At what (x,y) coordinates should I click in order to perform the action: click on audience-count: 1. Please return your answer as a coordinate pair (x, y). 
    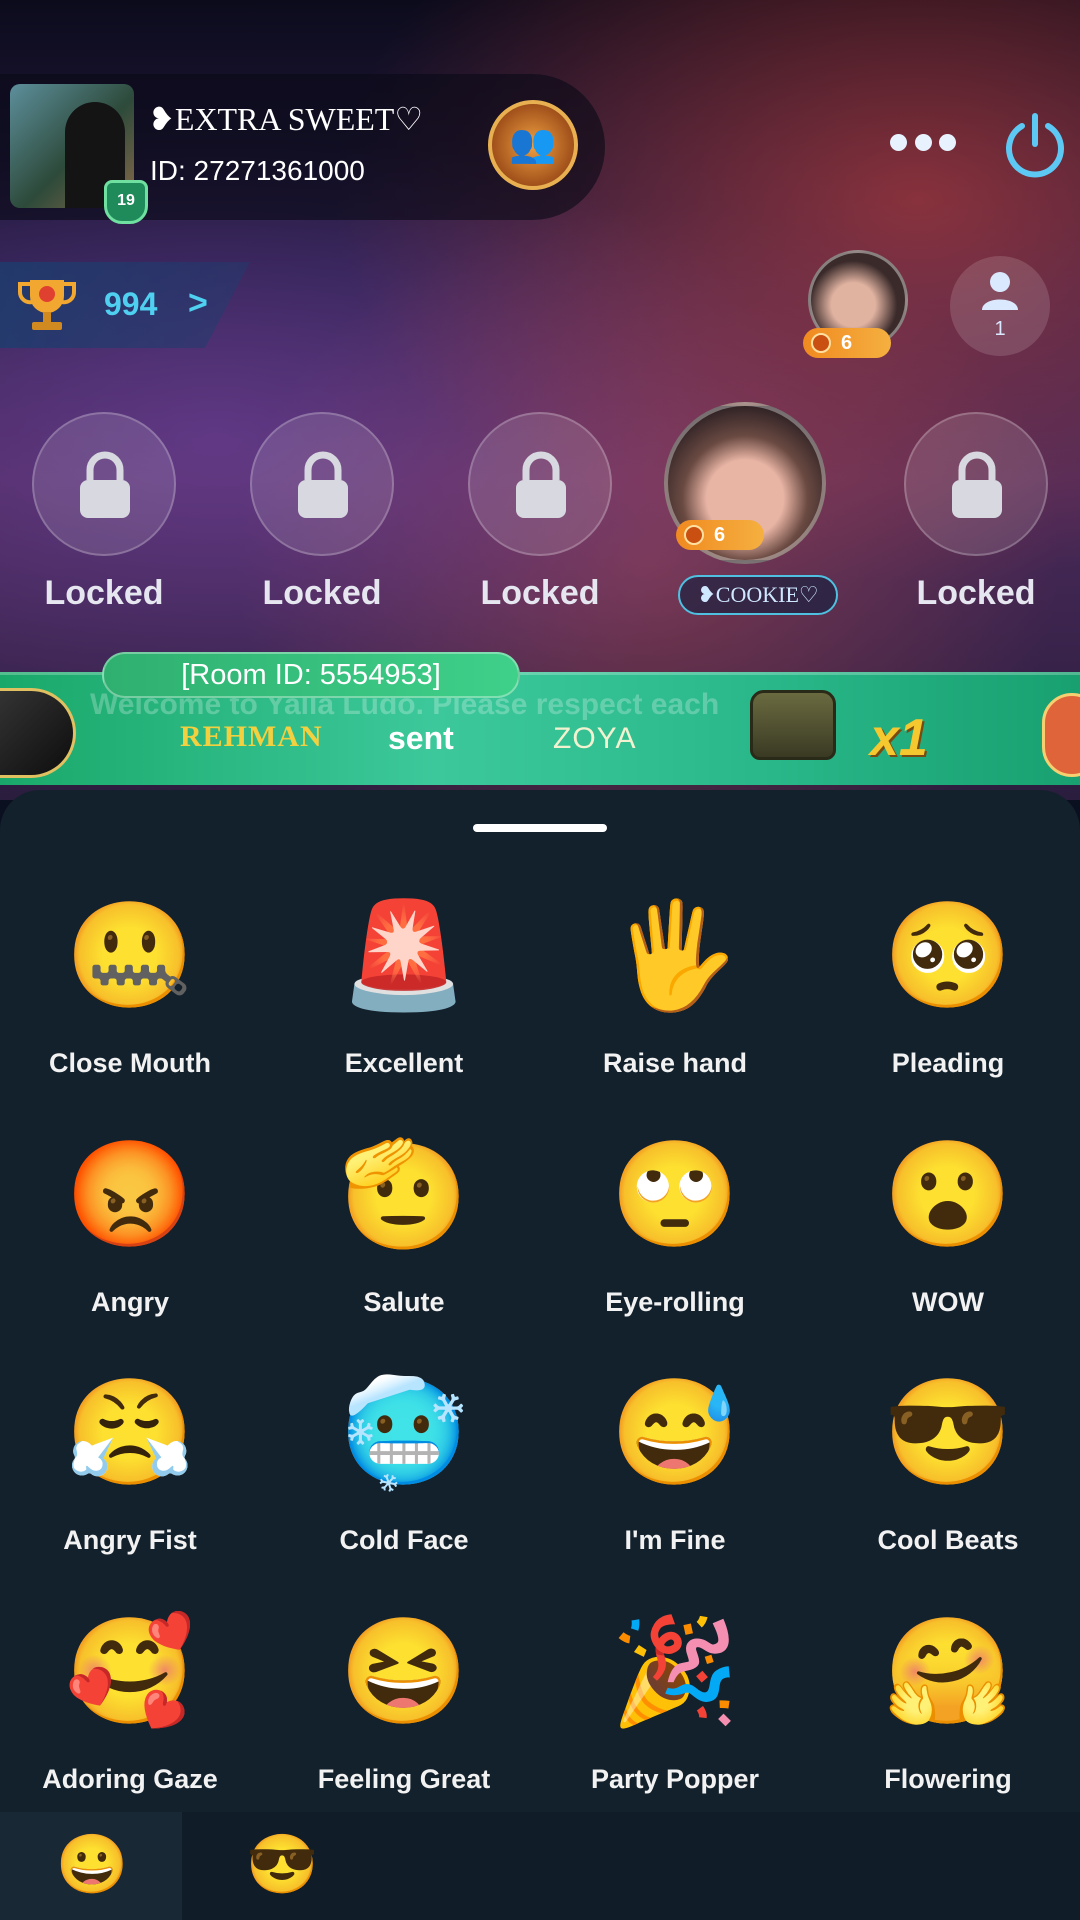
    Looking at the image, I should click on (1000, 329).